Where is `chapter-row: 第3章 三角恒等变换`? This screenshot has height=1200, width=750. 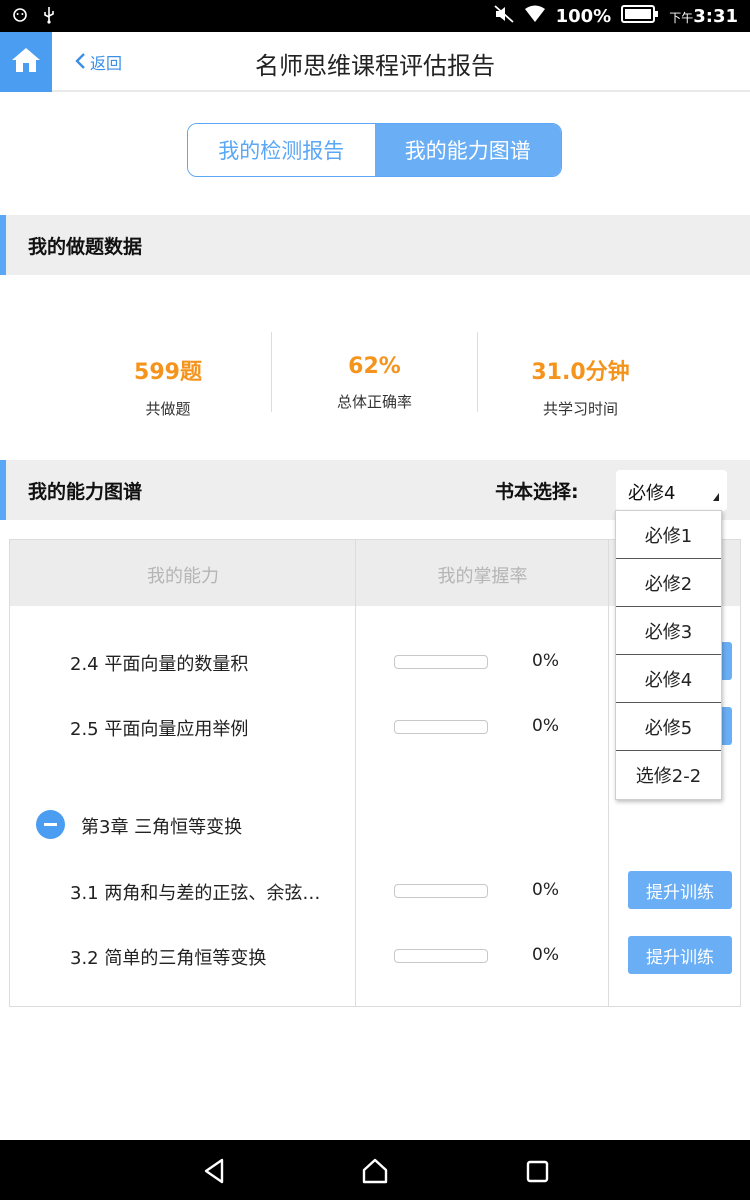
chapter-row: 第3章 三角恒等变换 is located at coordinates (310, 825).